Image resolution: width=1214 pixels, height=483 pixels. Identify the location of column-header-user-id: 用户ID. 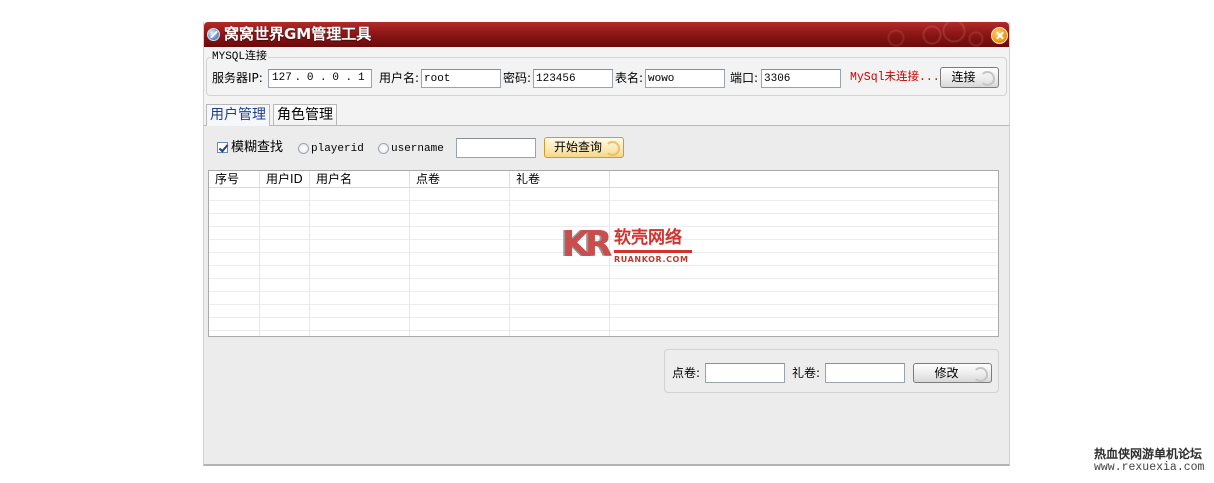
(285, 179).